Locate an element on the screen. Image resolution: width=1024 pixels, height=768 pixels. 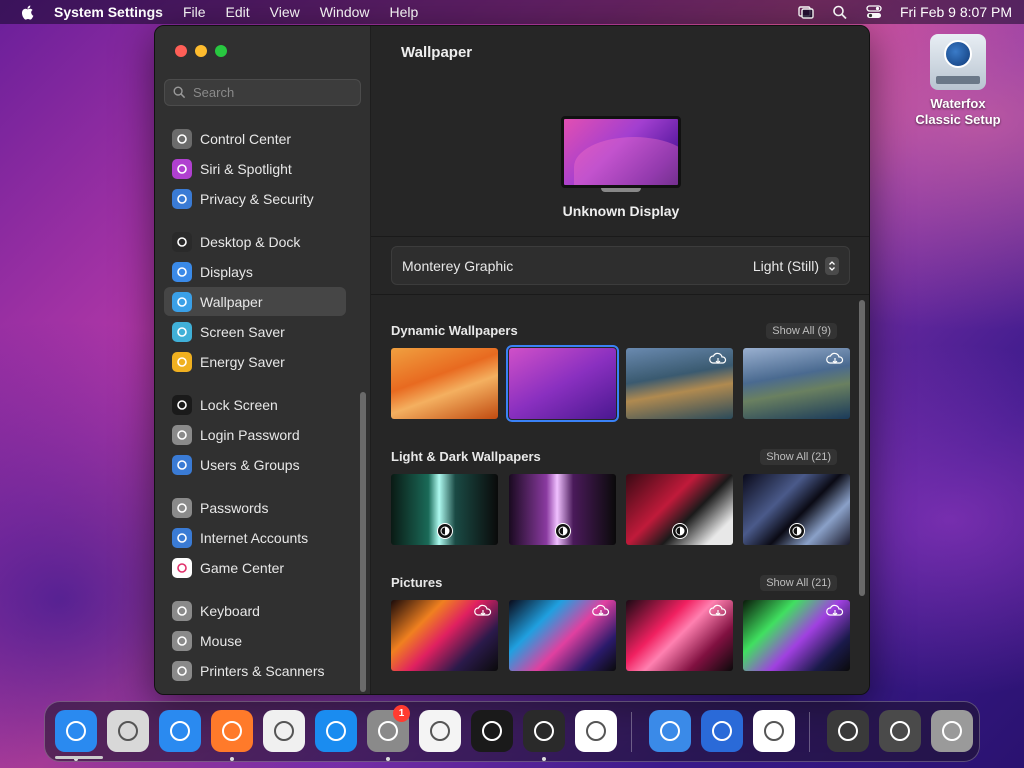
show-all-dynamic-button: Show All (9) is located at coordinates (801, 331).